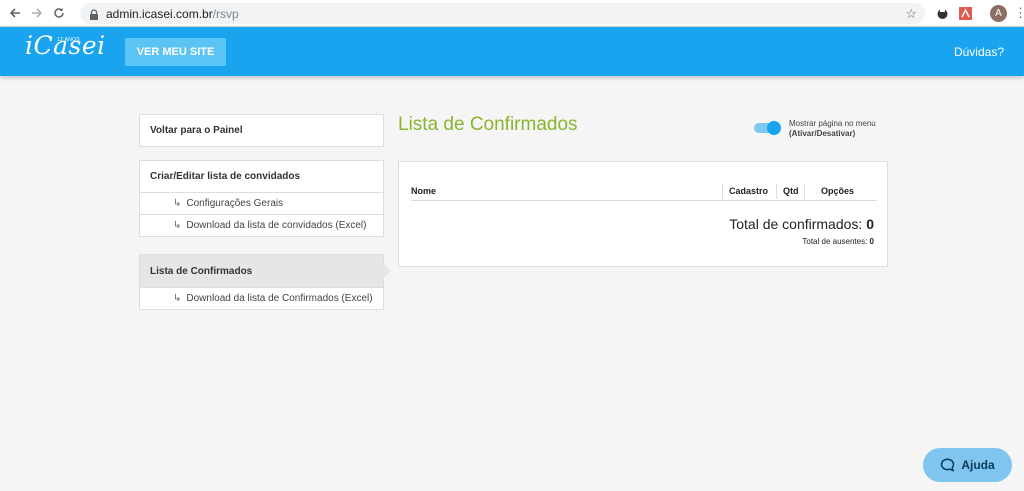 This screenshot has height=491, width=1024. Describe the element at coordinates (838, 191) in the screenshot. I see `column-header-options: Opções` at that location.